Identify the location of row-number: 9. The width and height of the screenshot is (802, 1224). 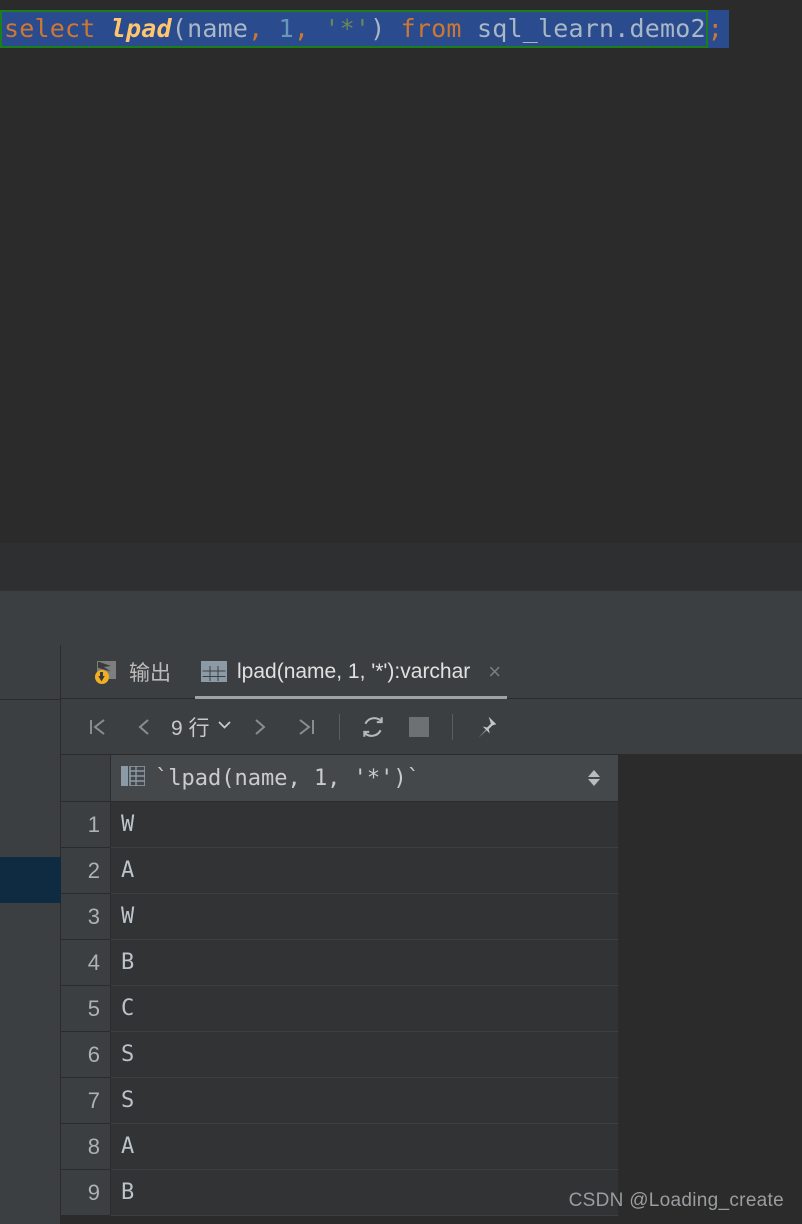
(86, 1193).